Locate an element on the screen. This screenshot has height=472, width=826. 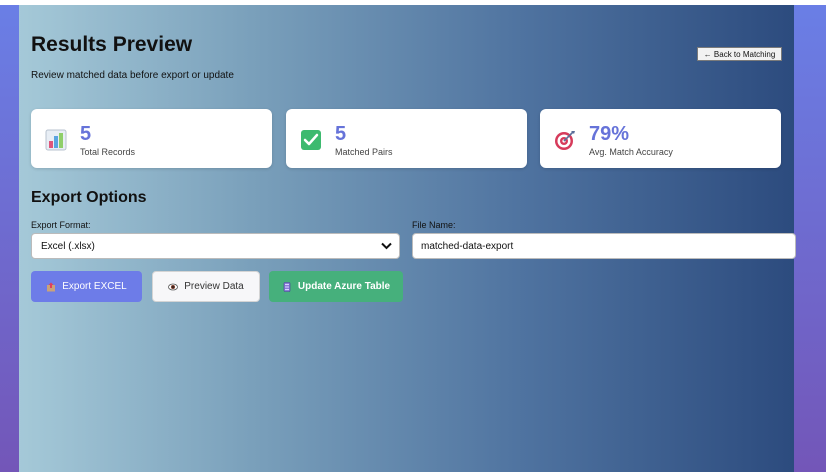
export-options-heading: Export Options is located at coordinates (89, 197).